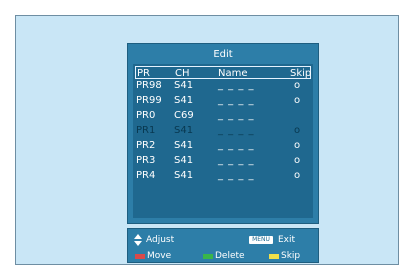 This screenshot has width=417, height=267. Describe the element at coordinates (146, 160) in the screenshot. I see `row-pr: PR3` at that location.